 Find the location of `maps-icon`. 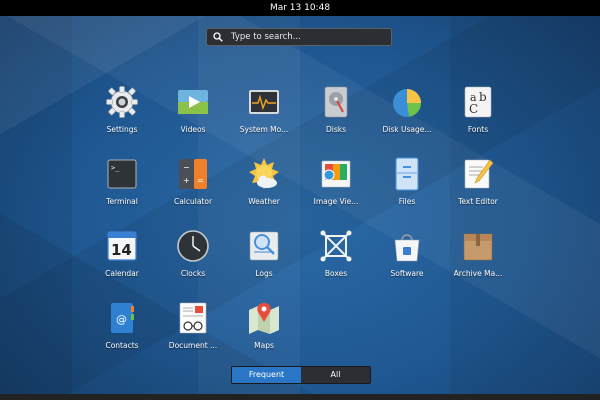

maps-icon is located at coordinates (264, 318).